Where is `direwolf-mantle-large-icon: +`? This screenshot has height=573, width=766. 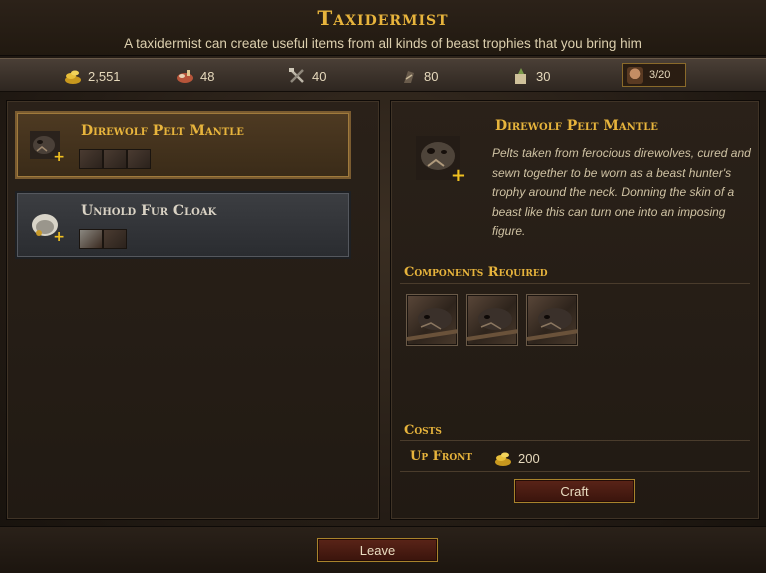 direwolf-mantle-large-icon: + is located at coordinates (441, 160).